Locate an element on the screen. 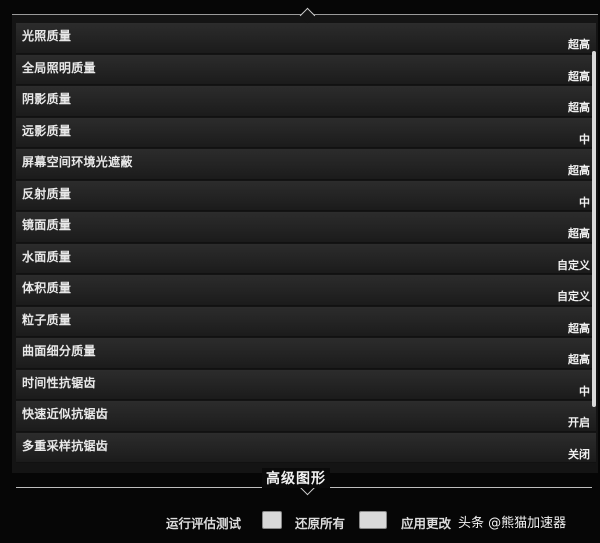 Image resolution: width=600 pixels, height=543 pixels. setting-label: 全局照明质量 is located at coordinates (59, 67).